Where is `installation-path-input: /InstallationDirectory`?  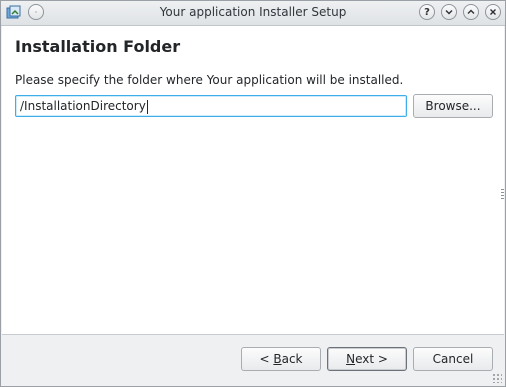
installation-path-input: /InstallationDirectory is located at coordinates (211, 106).